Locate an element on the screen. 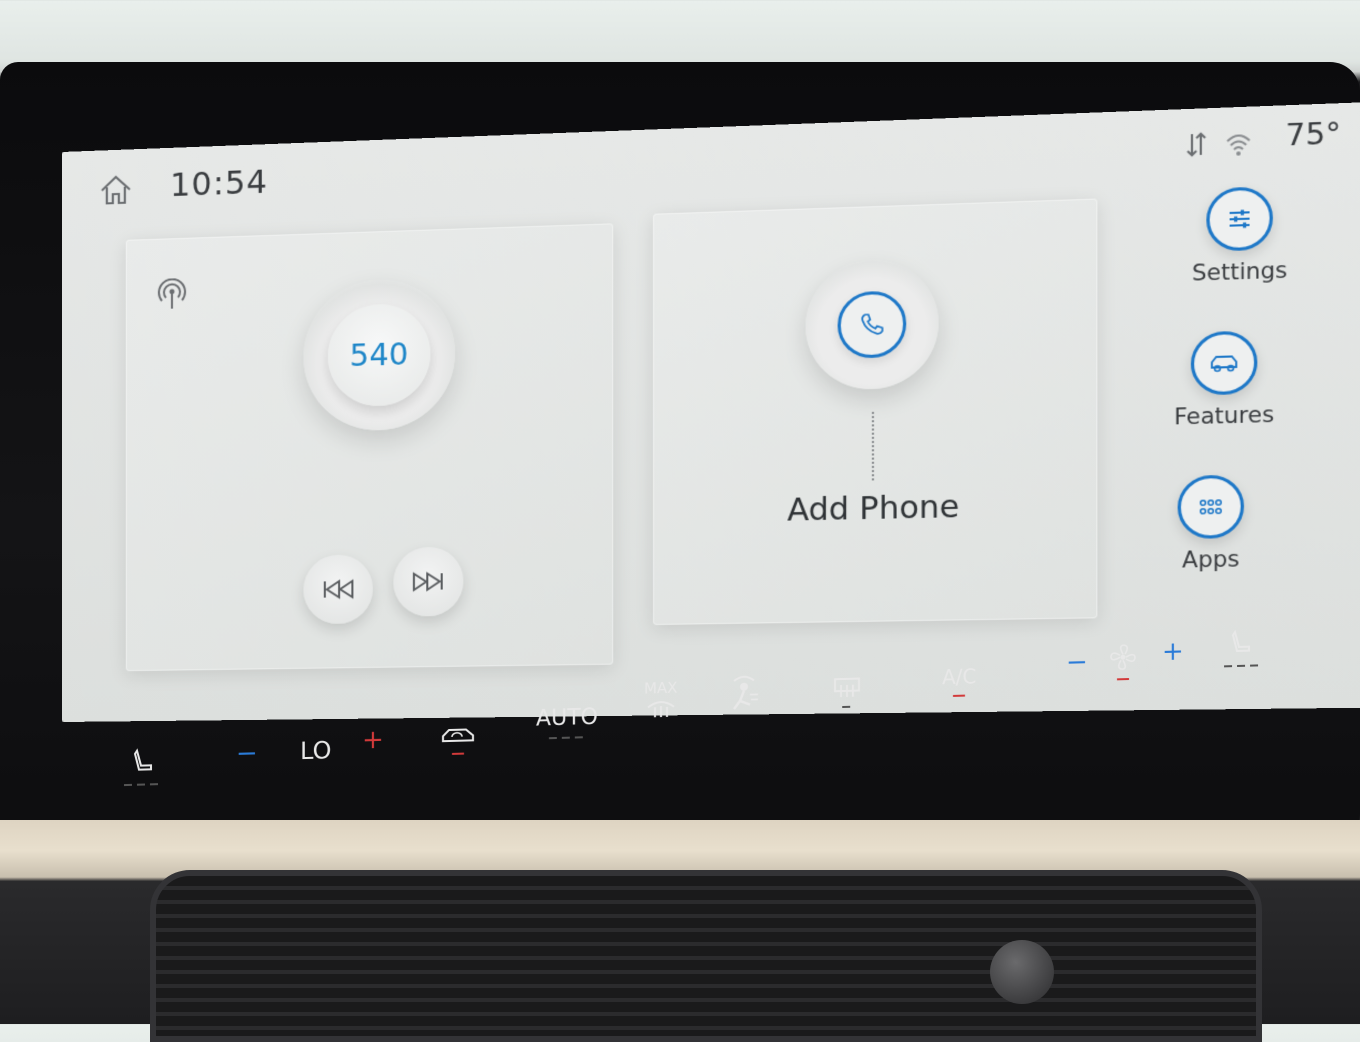 This screenshot has height=1042, width=1360. next-track-button is located at coordinates (428, 581).